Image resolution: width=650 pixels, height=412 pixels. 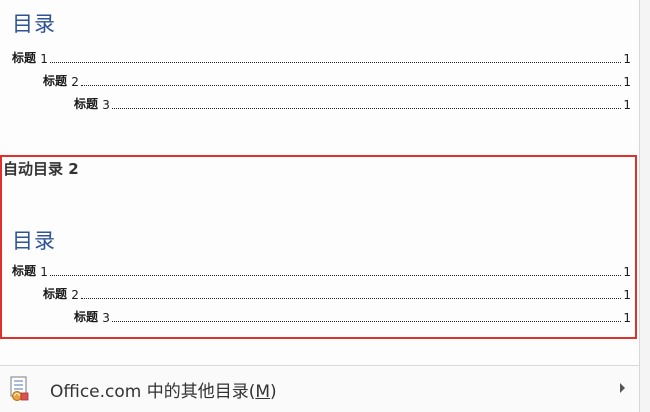 I want to click on more-tocs-close: ), so click(x=273, y=392).